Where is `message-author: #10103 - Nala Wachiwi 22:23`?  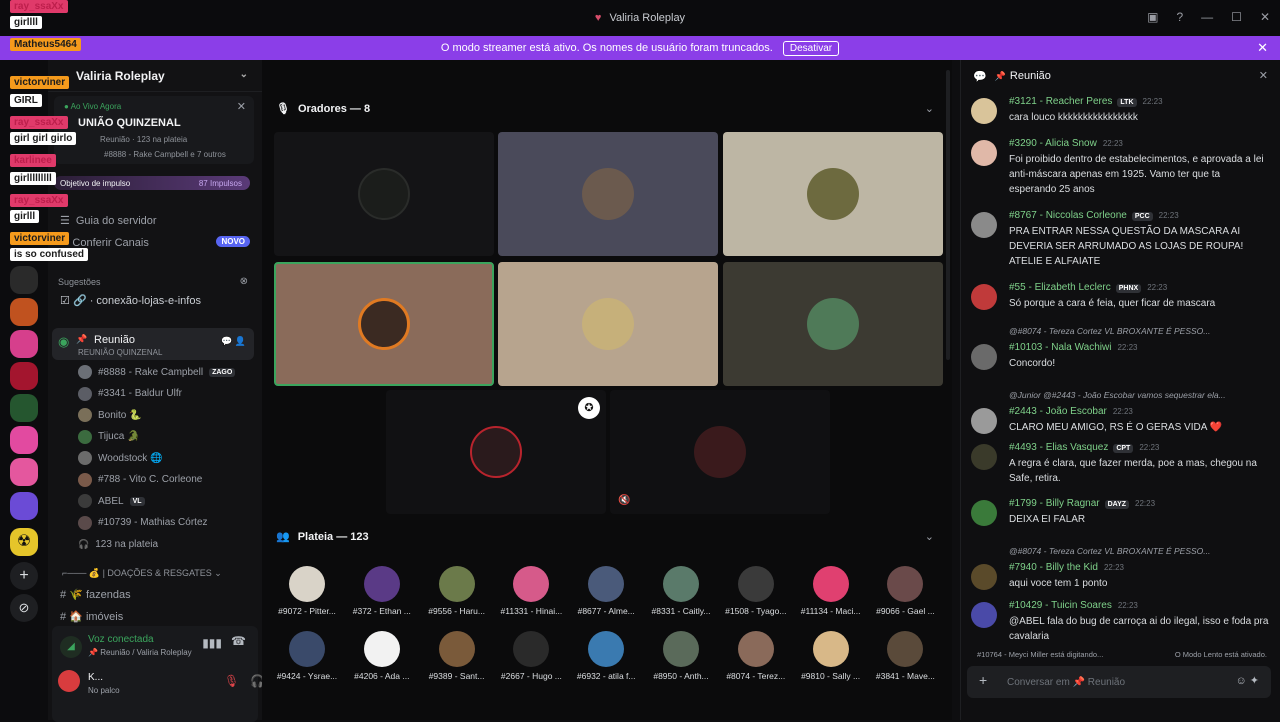 message-author: #10103 - Nala Wachiwi 22:23 is located at coordinates (1073, 347).